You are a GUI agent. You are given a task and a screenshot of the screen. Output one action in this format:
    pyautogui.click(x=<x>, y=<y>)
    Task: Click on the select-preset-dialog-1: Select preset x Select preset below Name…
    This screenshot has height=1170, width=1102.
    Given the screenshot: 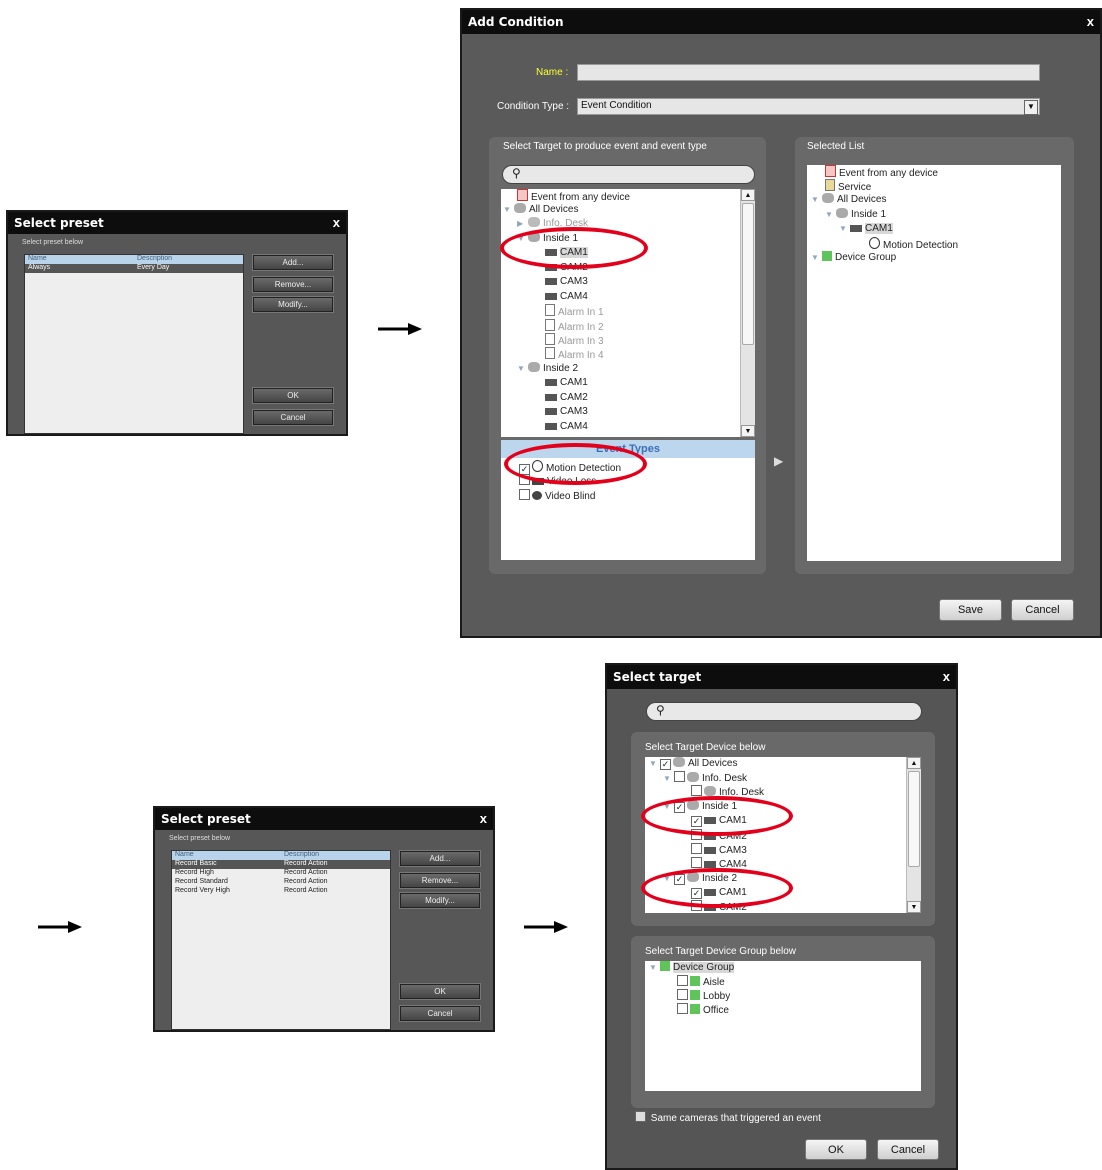 What is the action you would take?
    pyautogui.click(x=177, y=323)
    